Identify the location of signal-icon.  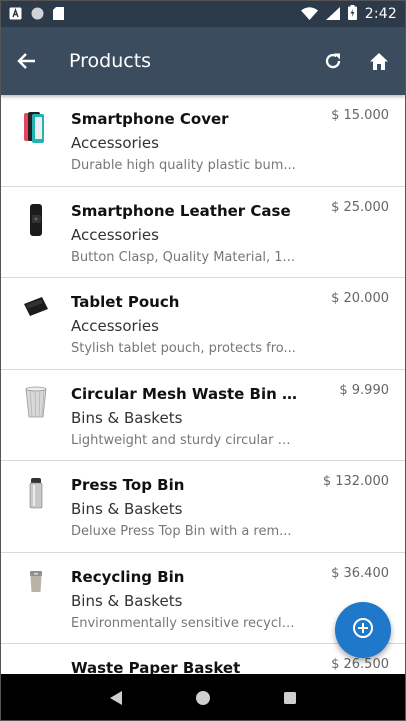
(332, 14).